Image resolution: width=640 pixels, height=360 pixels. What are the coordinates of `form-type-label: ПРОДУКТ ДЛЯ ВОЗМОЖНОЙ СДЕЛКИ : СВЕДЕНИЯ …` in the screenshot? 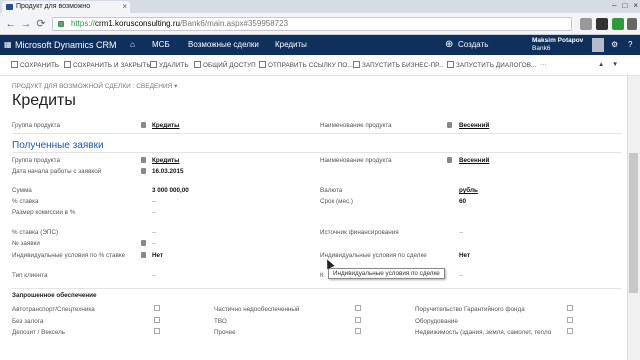 It's located at (94, 86).